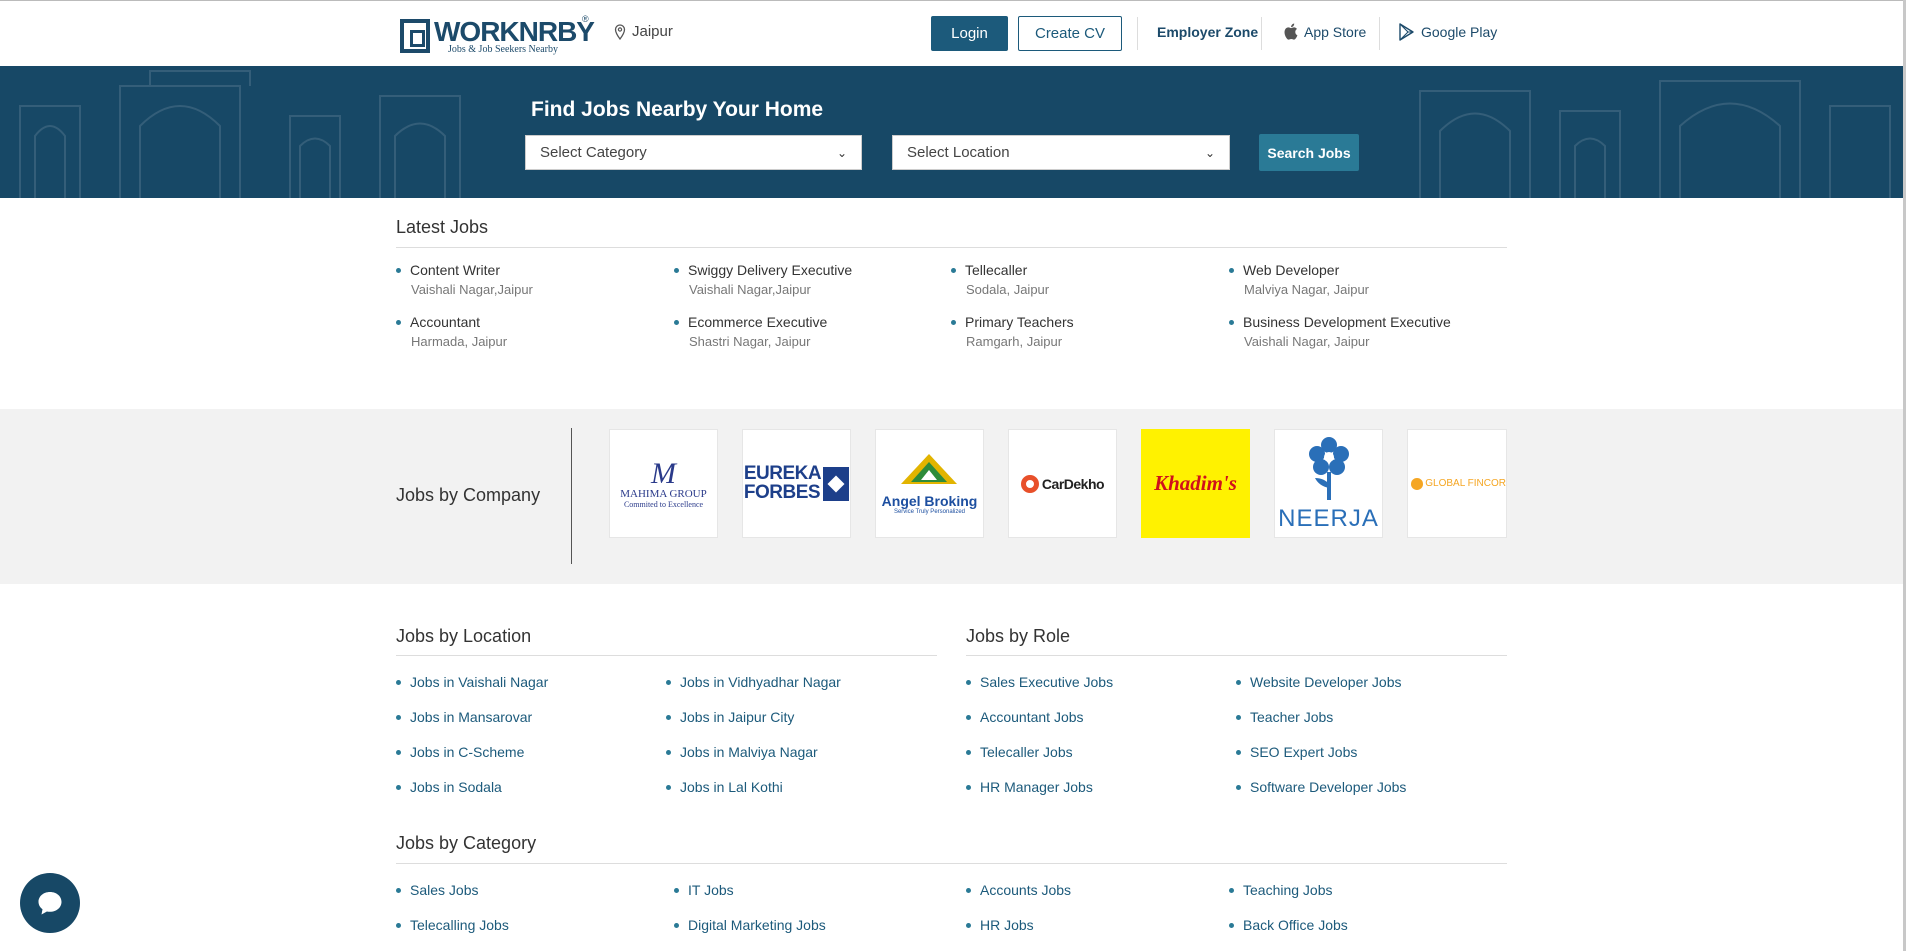 Image resolution: width=1906 pixels, height=951 pixels. What do you see at coordinates (1417, 483) in the screenshot?
I see `globe-emblem-icon` at bounding box center [1417, 483].